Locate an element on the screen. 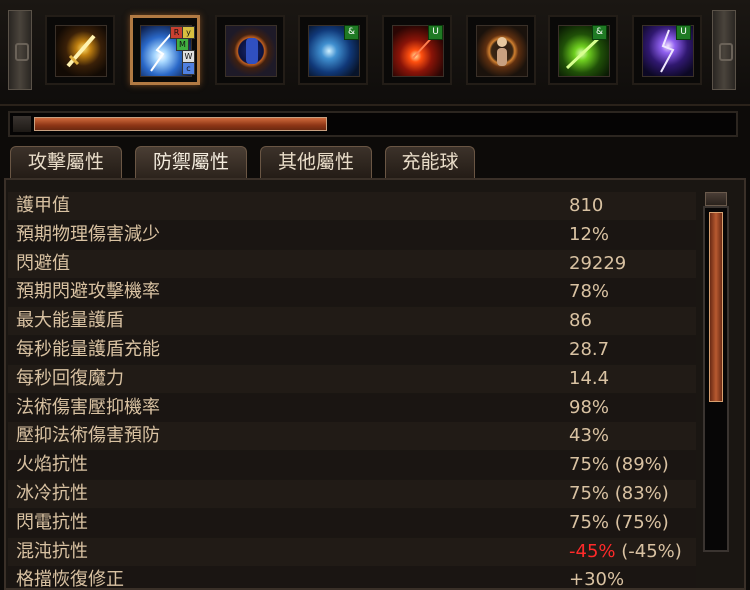 The width and height of the screenshot is (750, 590). stat-label: 預期物理傷害減少 is located at coordinates (88, 234).